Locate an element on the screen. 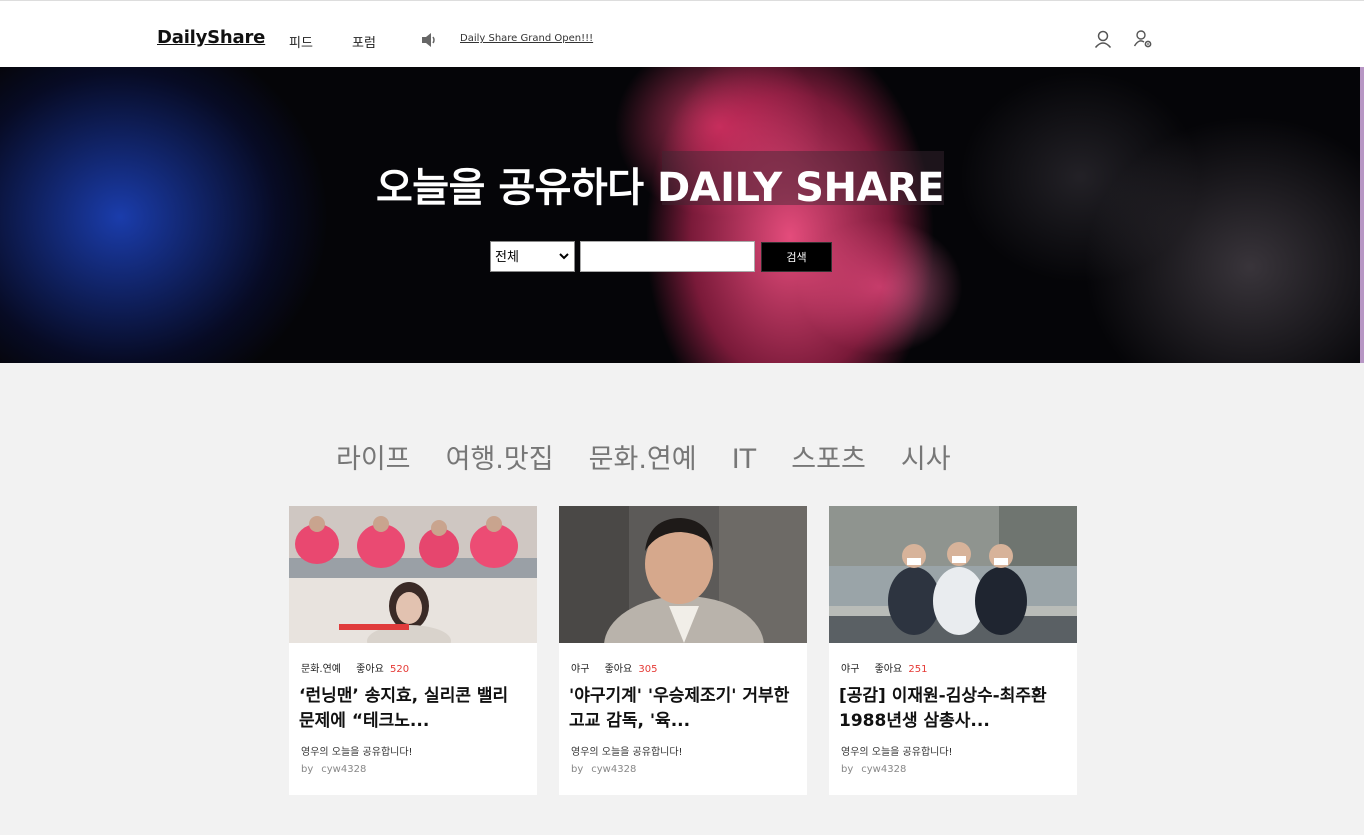  nav-feed: 피드 is located at coordinates (301, 41).